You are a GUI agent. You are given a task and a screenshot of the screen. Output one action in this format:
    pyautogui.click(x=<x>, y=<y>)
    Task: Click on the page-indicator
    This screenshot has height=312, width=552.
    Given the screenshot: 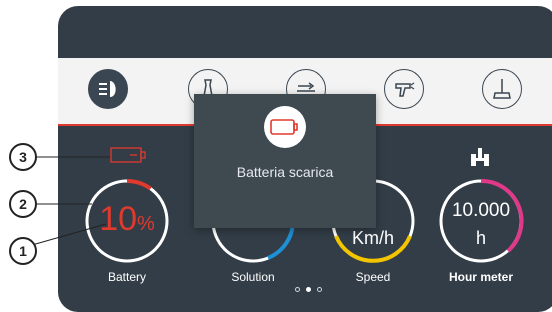 What is the action you would take?
    pyautogui.click(x=308, y=289)
    